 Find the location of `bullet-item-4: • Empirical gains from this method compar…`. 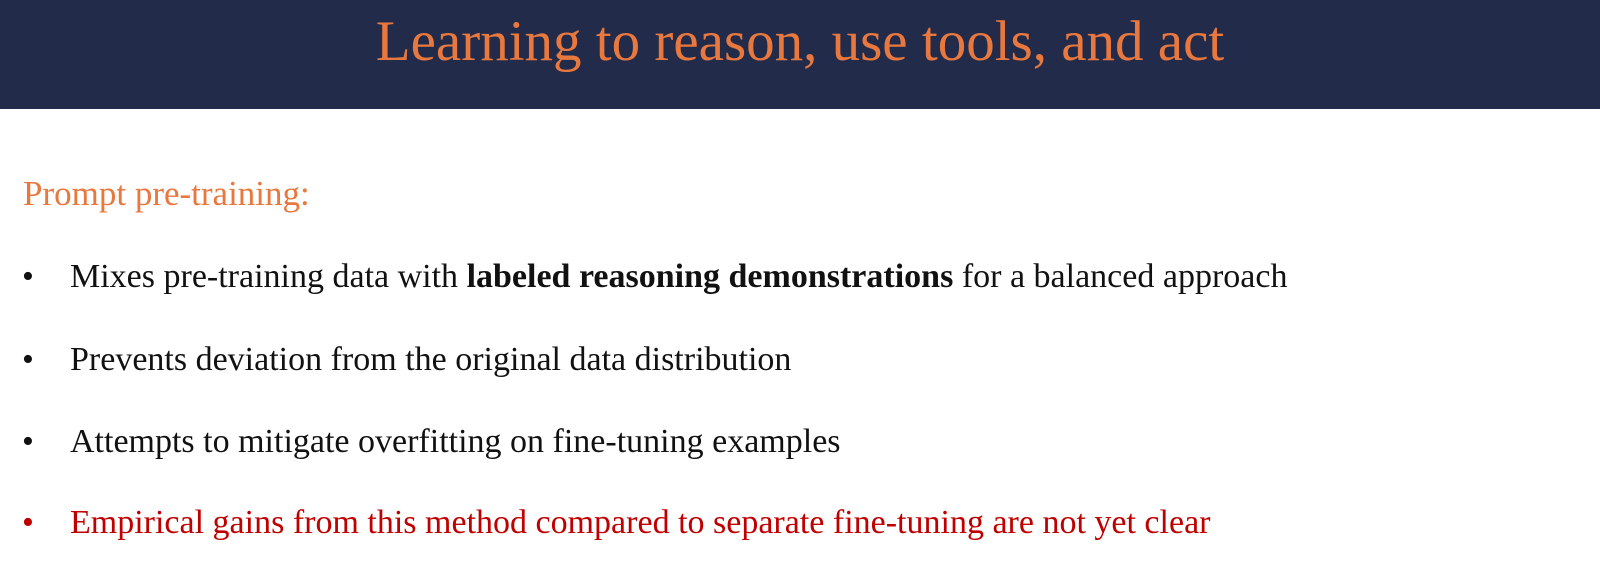

bullet-item-4: • Empirical gains from this method compar… is located at coordinates (616, 523).